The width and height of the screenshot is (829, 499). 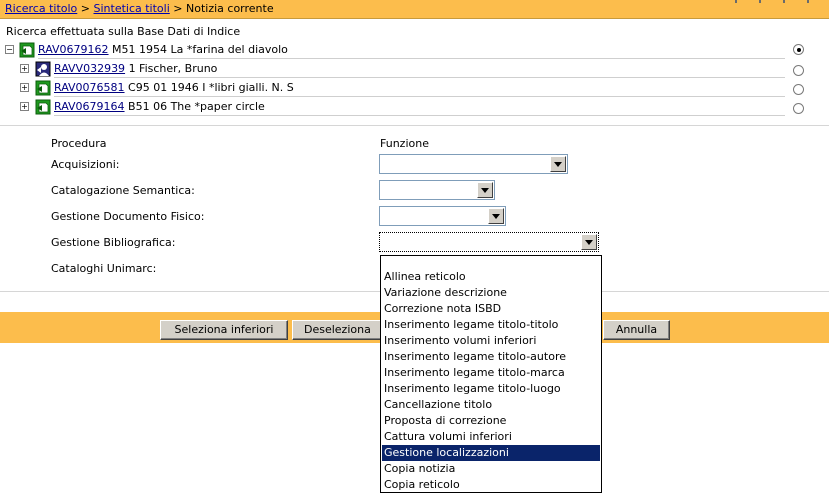 What do you see at coordinates (636, 330) in the screenshot?
I see `annulla-button: Annulla` at bounding box center [636, 330].